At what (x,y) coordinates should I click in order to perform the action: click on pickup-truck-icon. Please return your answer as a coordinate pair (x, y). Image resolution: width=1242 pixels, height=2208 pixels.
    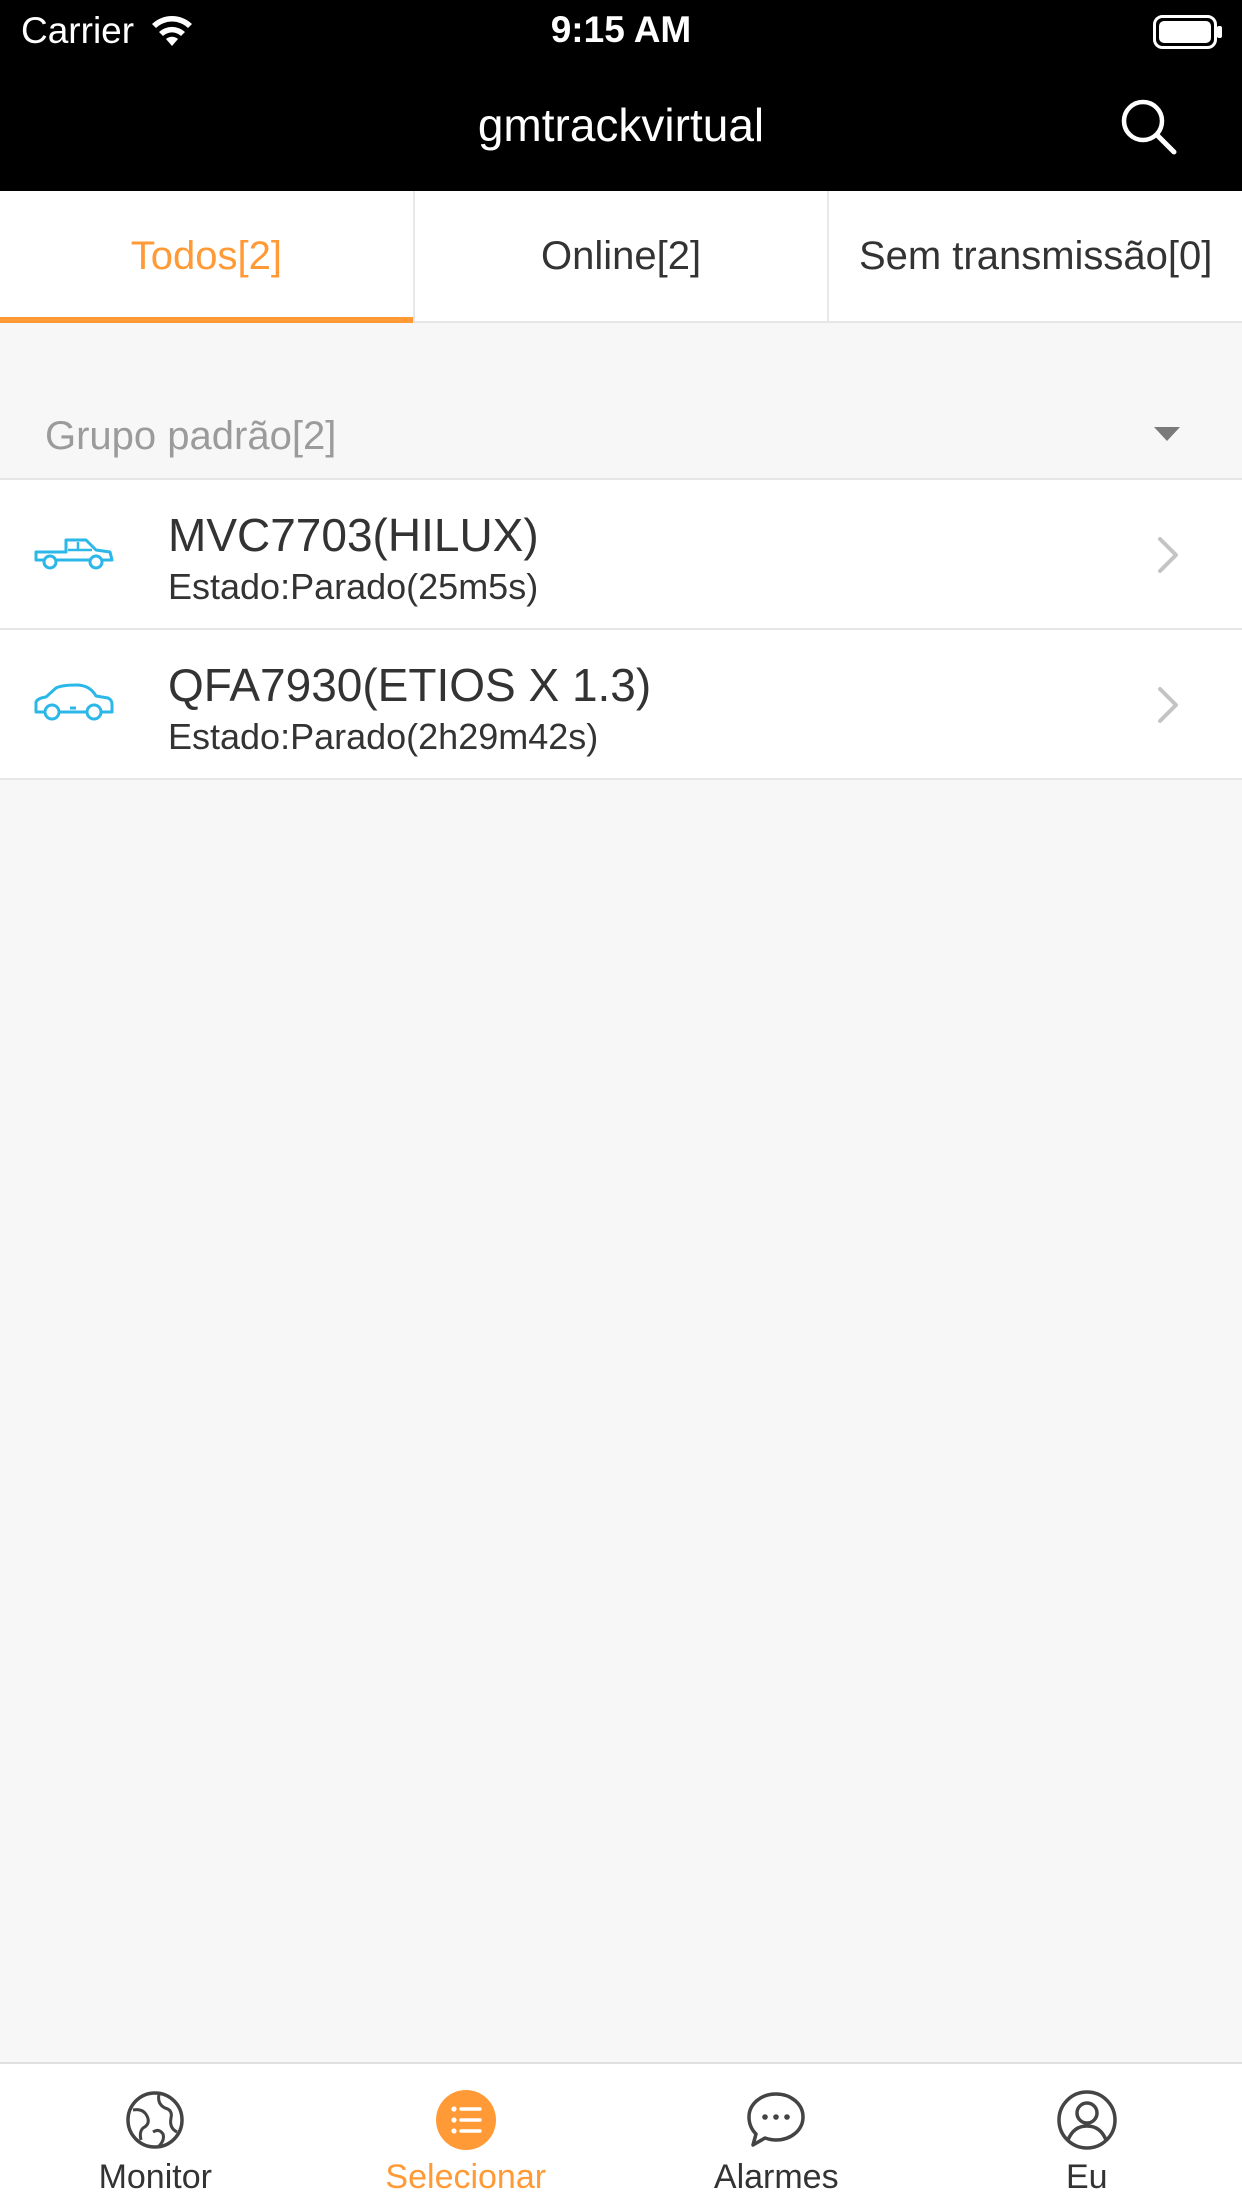
    Looking at the image, I should click on (74, 554).